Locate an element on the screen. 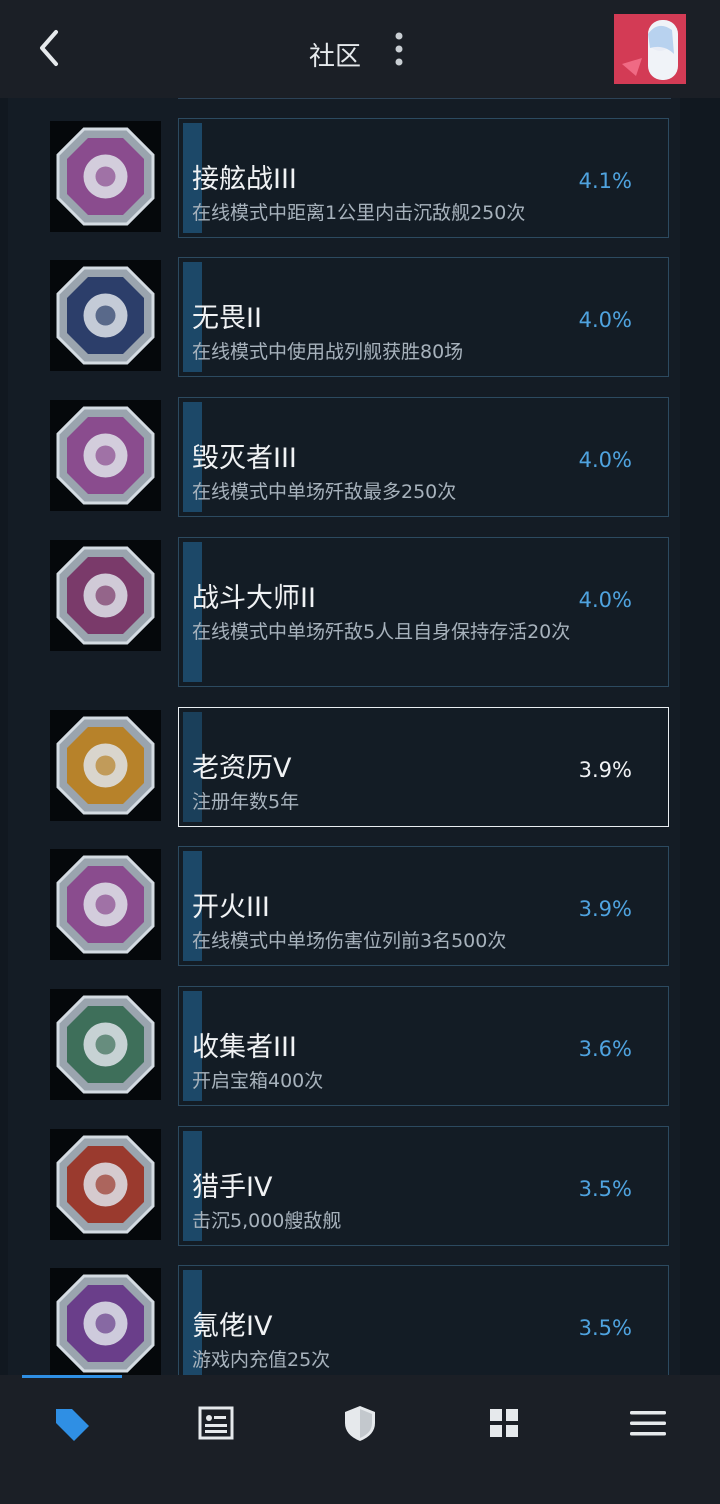 The height and width of the screenshot is (1504, 720). menu-icon is located at coordinates (648, 1423).